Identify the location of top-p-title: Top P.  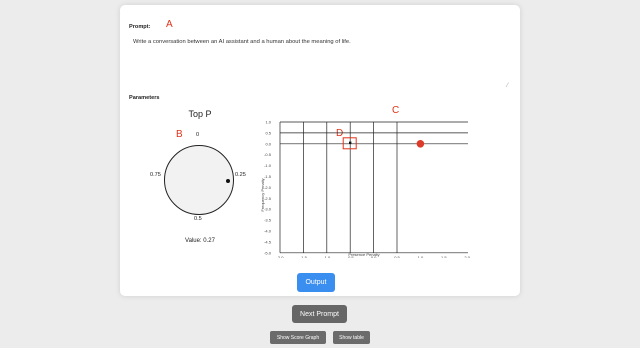
(200, 114).